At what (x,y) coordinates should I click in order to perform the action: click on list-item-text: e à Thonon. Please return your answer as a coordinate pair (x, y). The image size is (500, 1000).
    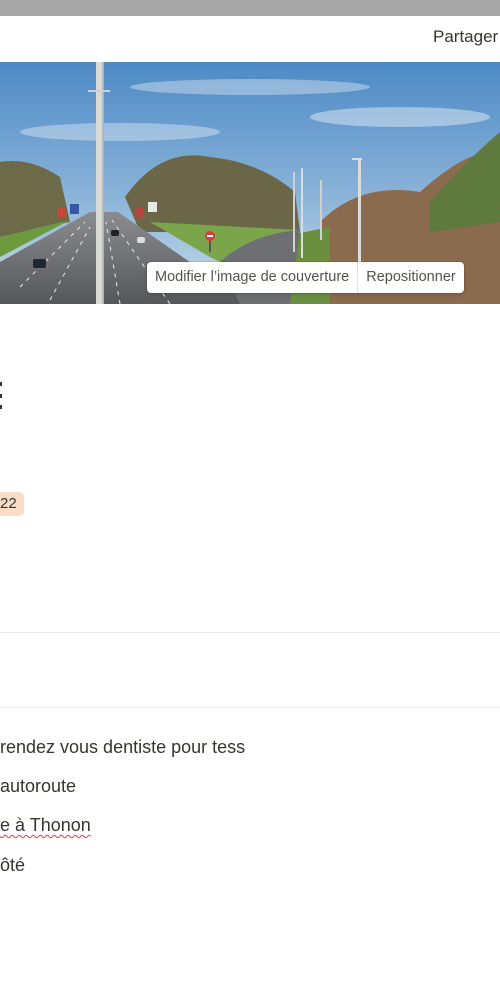
    Looking at the image, I should click on (45, 825).